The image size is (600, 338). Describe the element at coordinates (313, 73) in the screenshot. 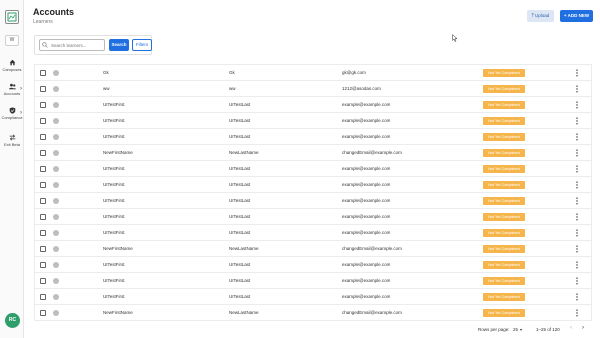

I see `table-row: Gk Gk gk@gk.com Not Yet Completed` at that location.